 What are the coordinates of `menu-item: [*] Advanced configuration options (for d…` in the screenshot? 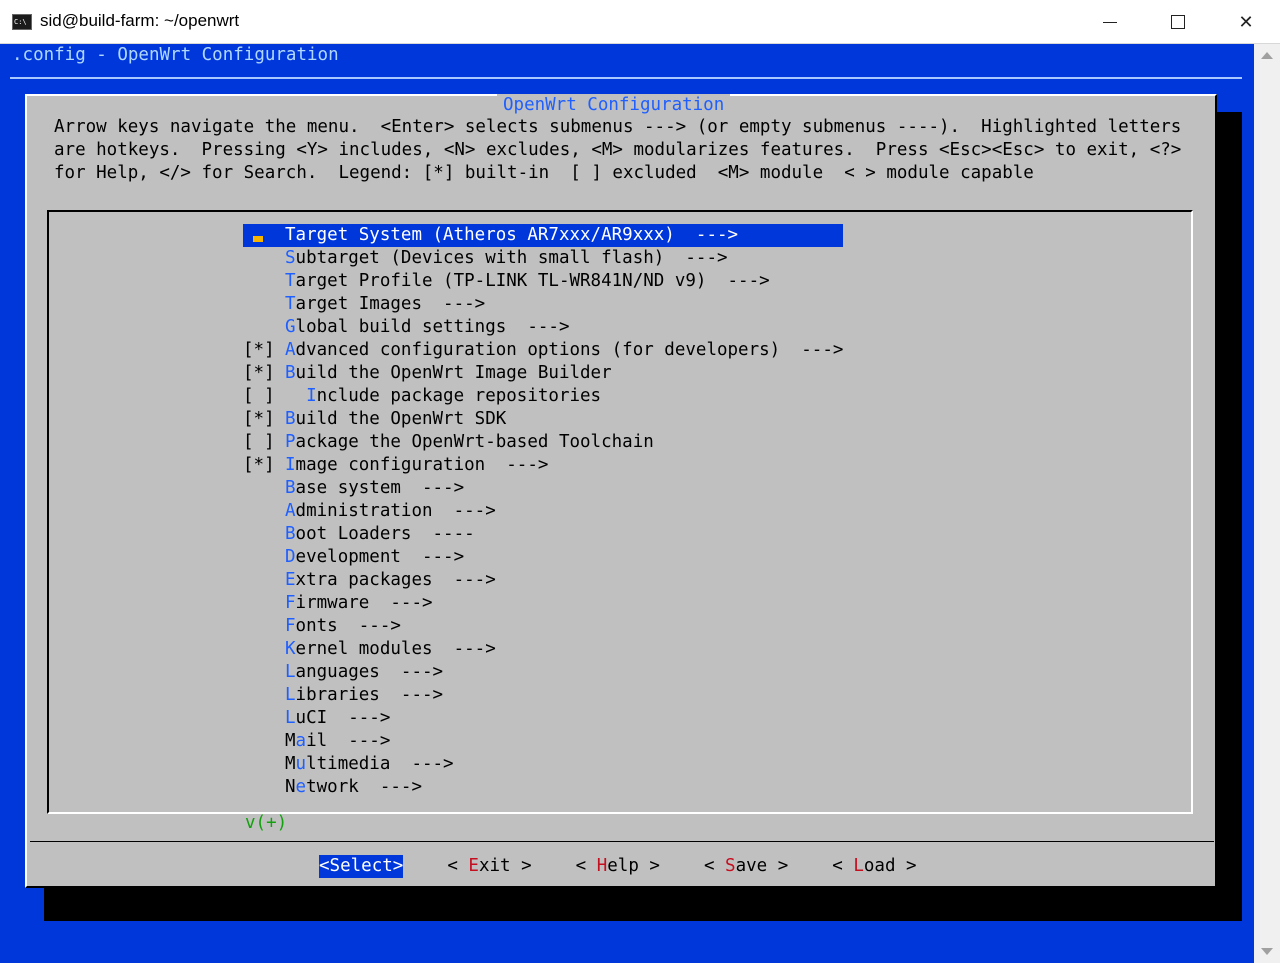 It's located at (543, 350).